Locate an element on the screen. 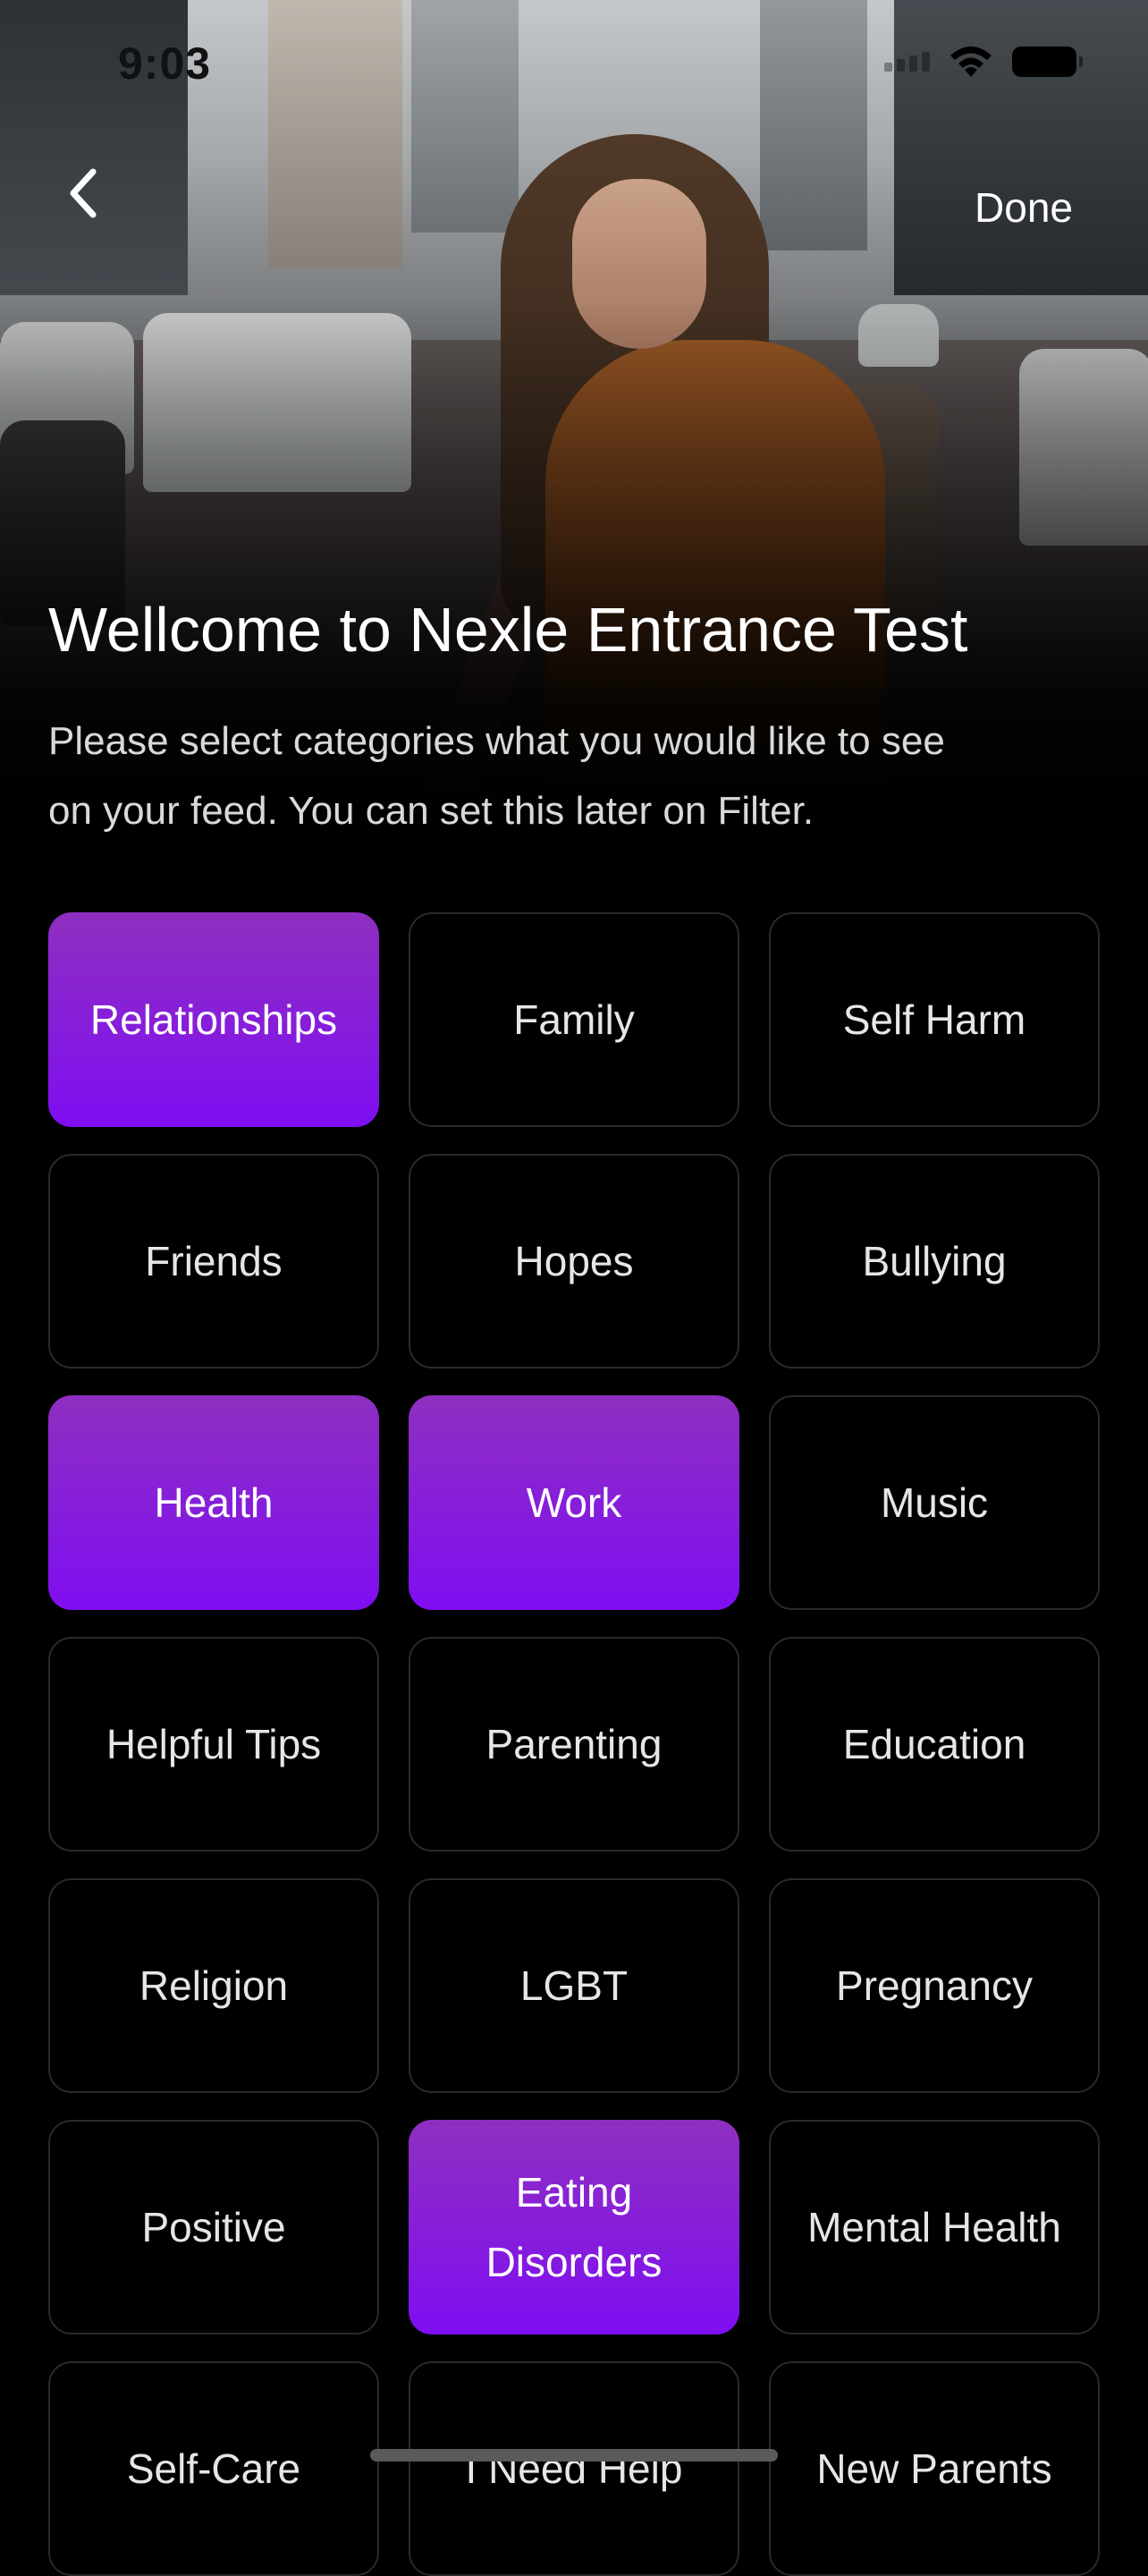 The width and height of the screenshot is (1148, 2576). status-icons is located at coordinates (983, 62).